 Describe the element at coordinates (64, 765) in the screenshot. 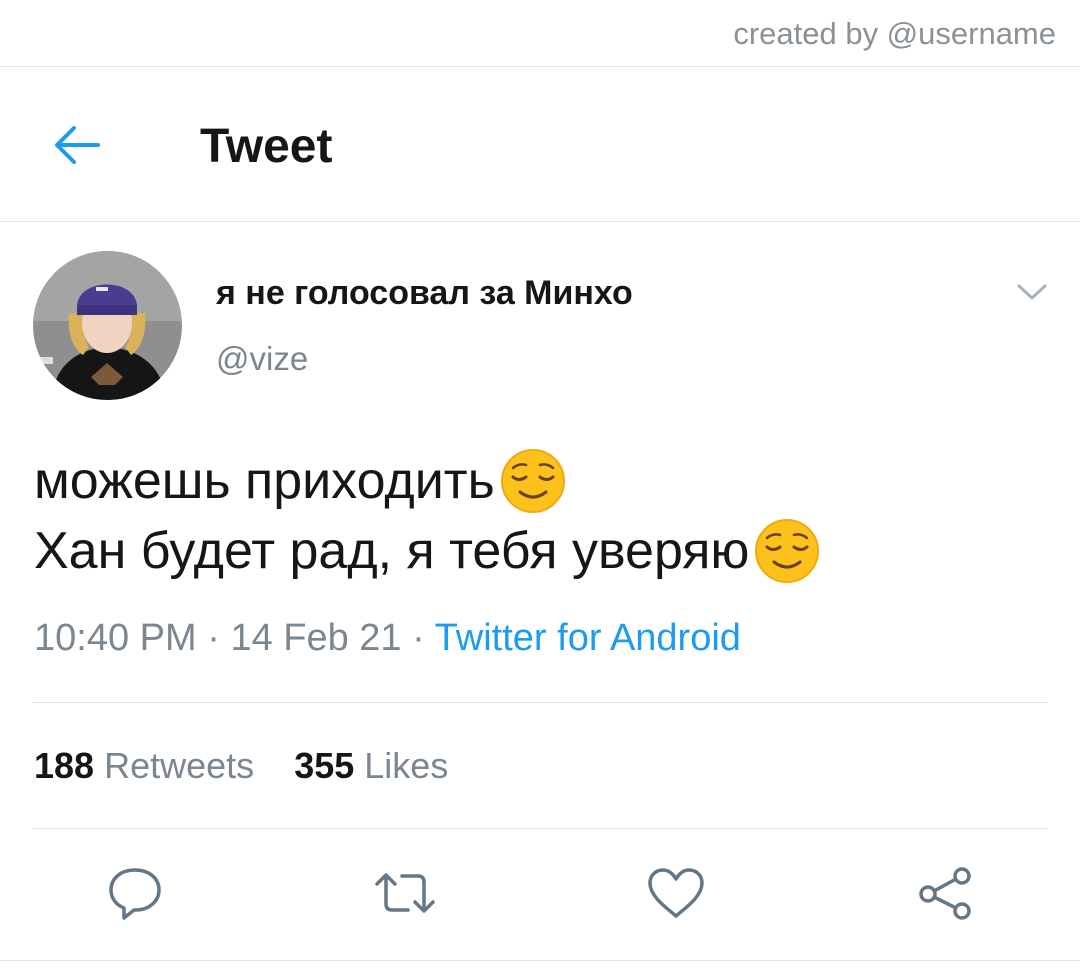

I see `retweets-count: 188` at that location.